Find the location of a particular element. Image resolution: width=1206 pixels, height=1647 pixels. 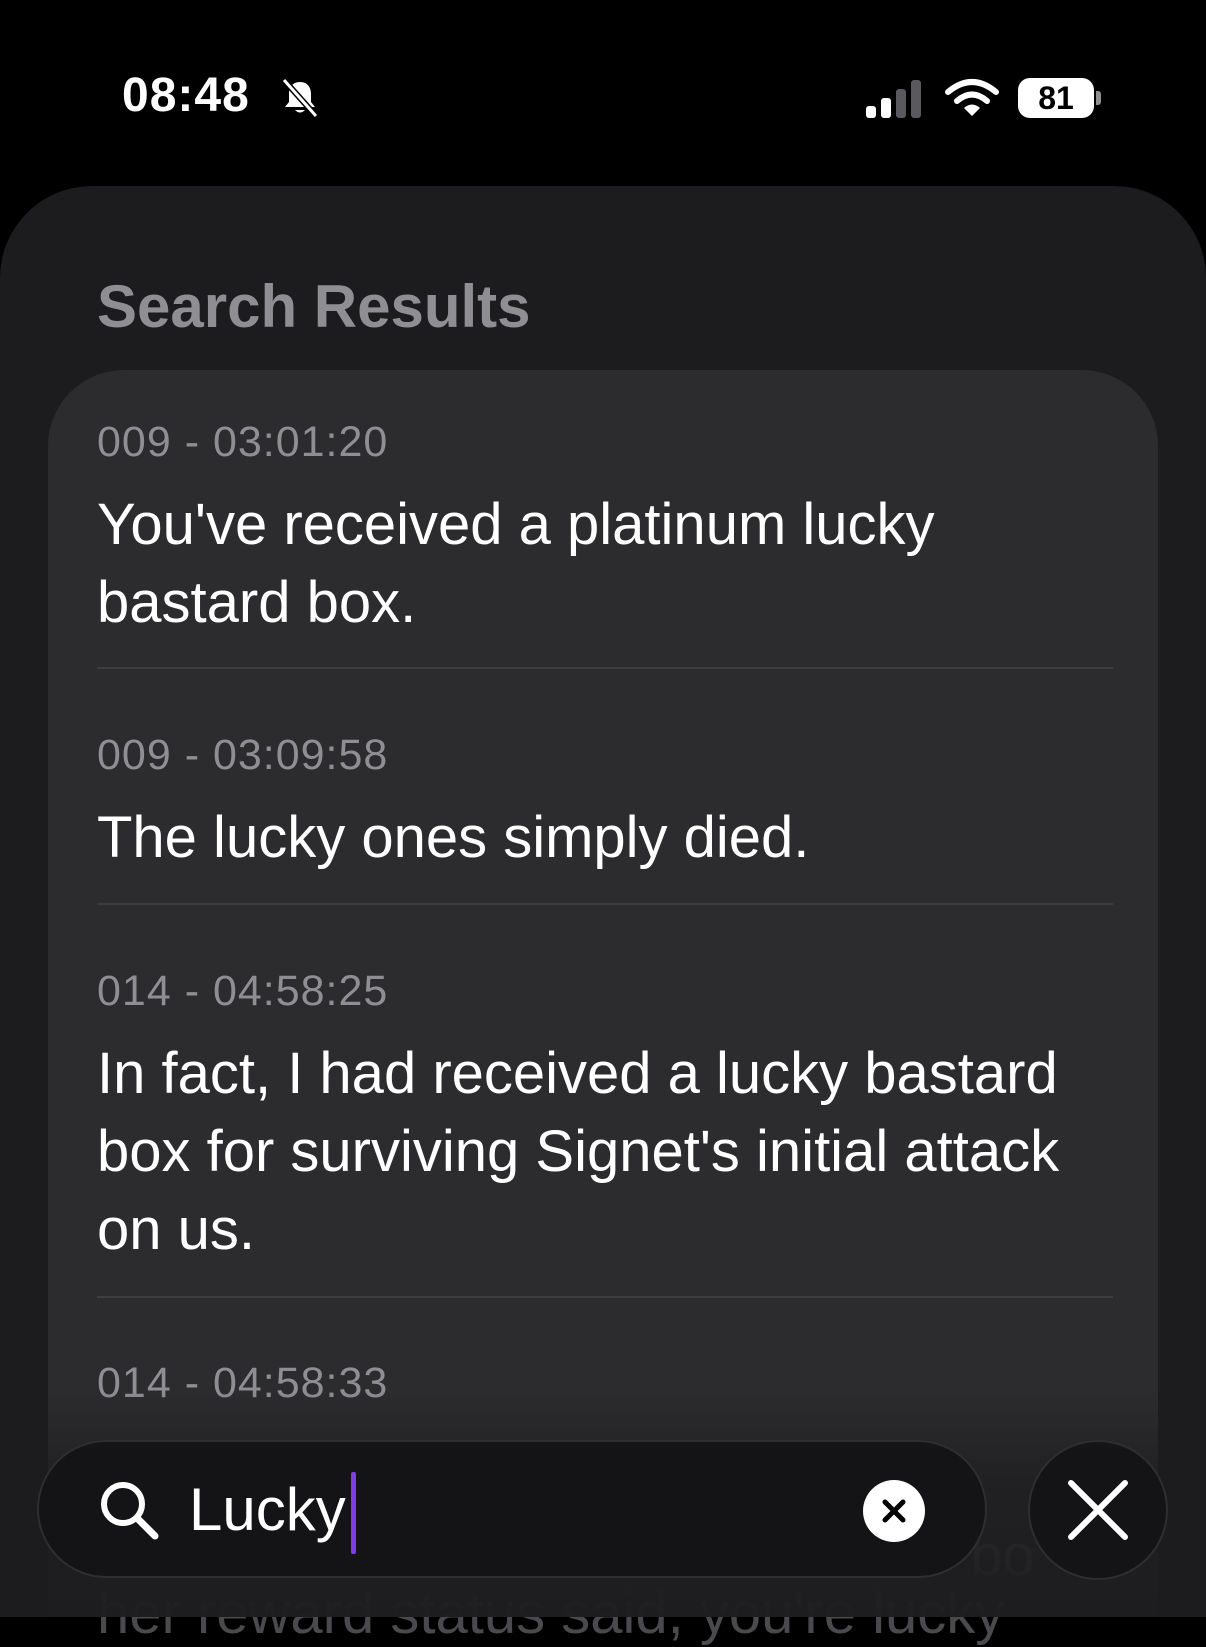

result-timestamp: 009 - 03:01:20 is located at coordinates (243, 442).